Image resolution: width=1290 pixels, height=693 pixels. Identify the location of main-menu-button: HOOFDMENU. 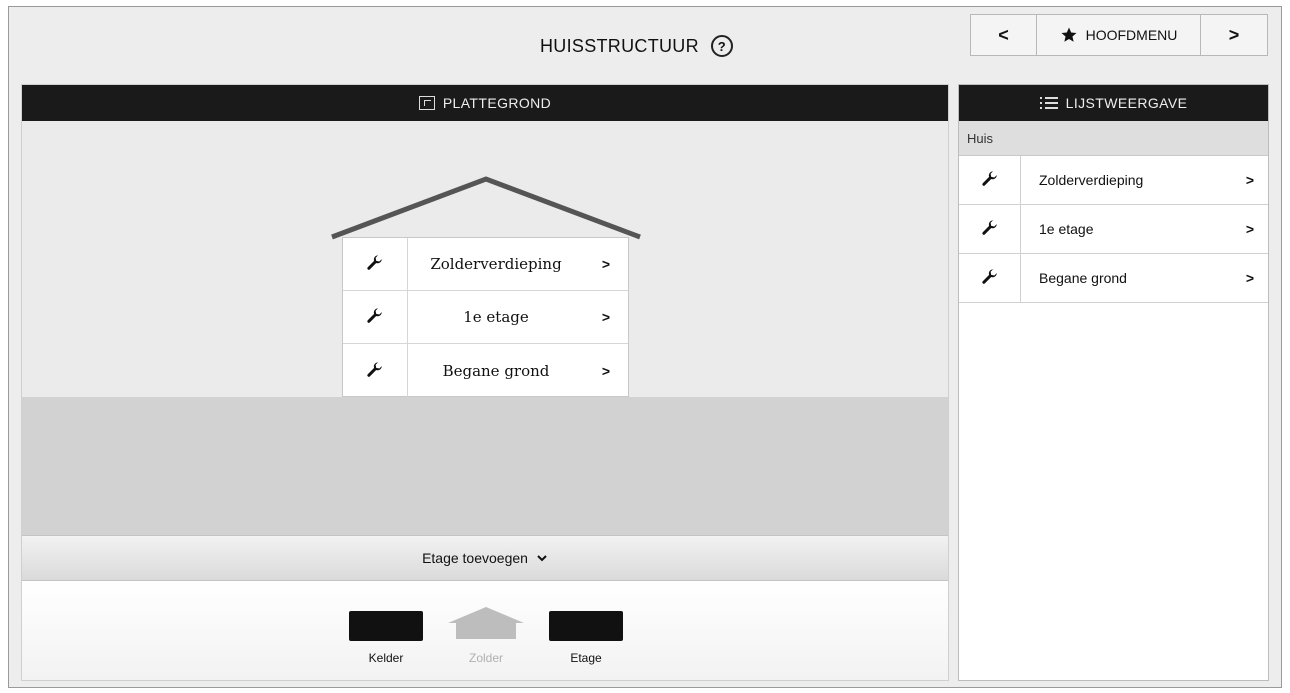
(1119, 35).